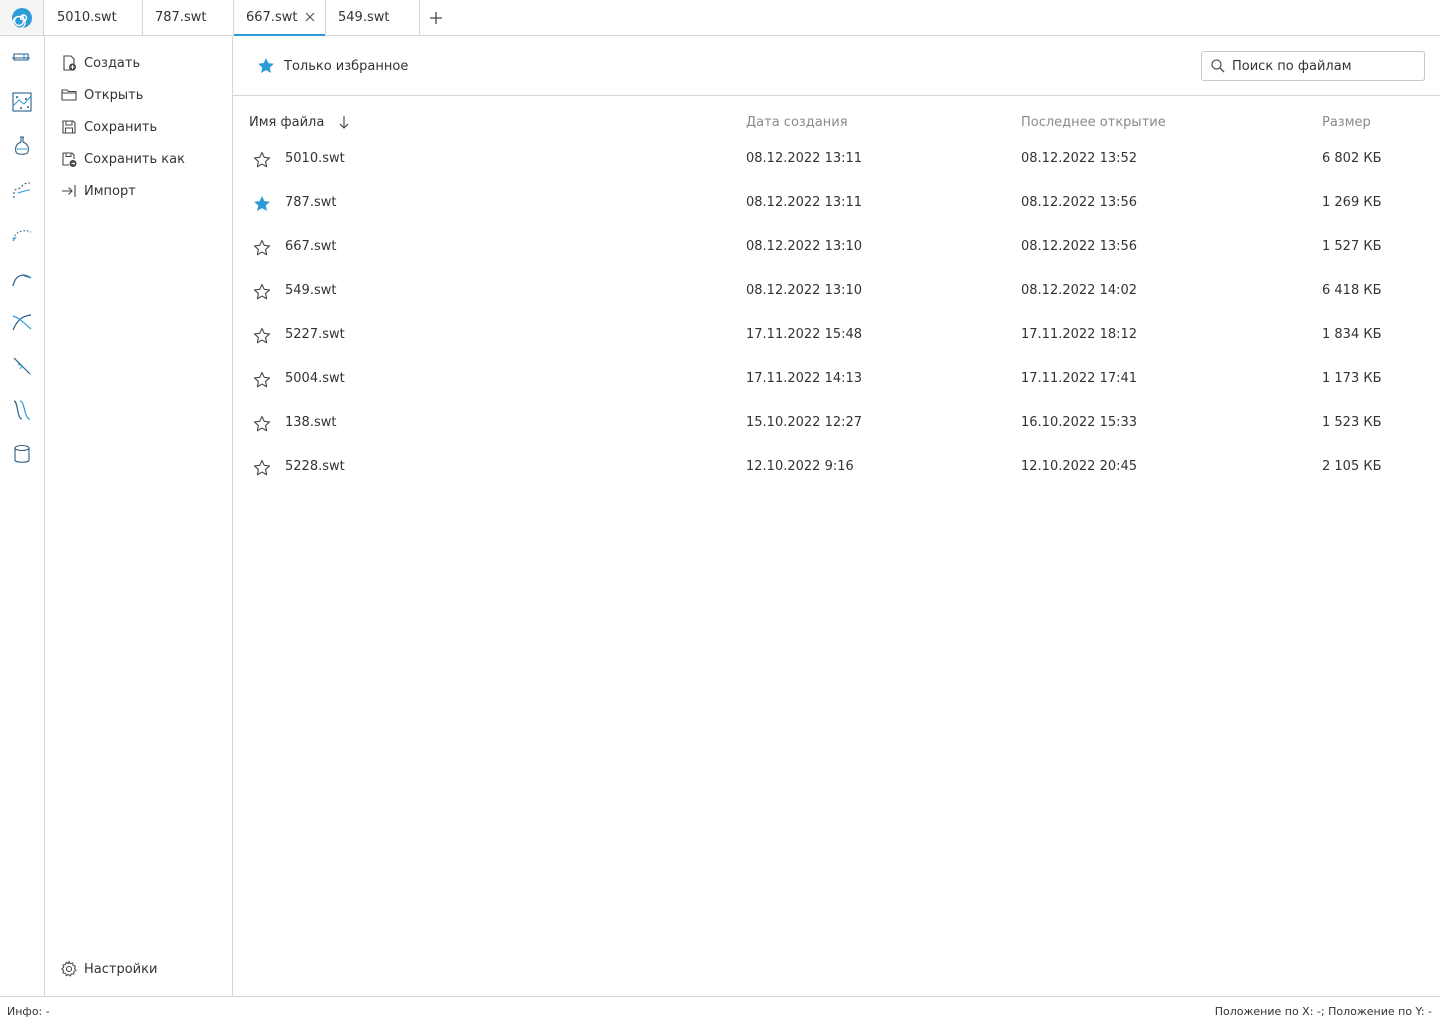  I want to click on dotted-arc-button, so click(22, 234).